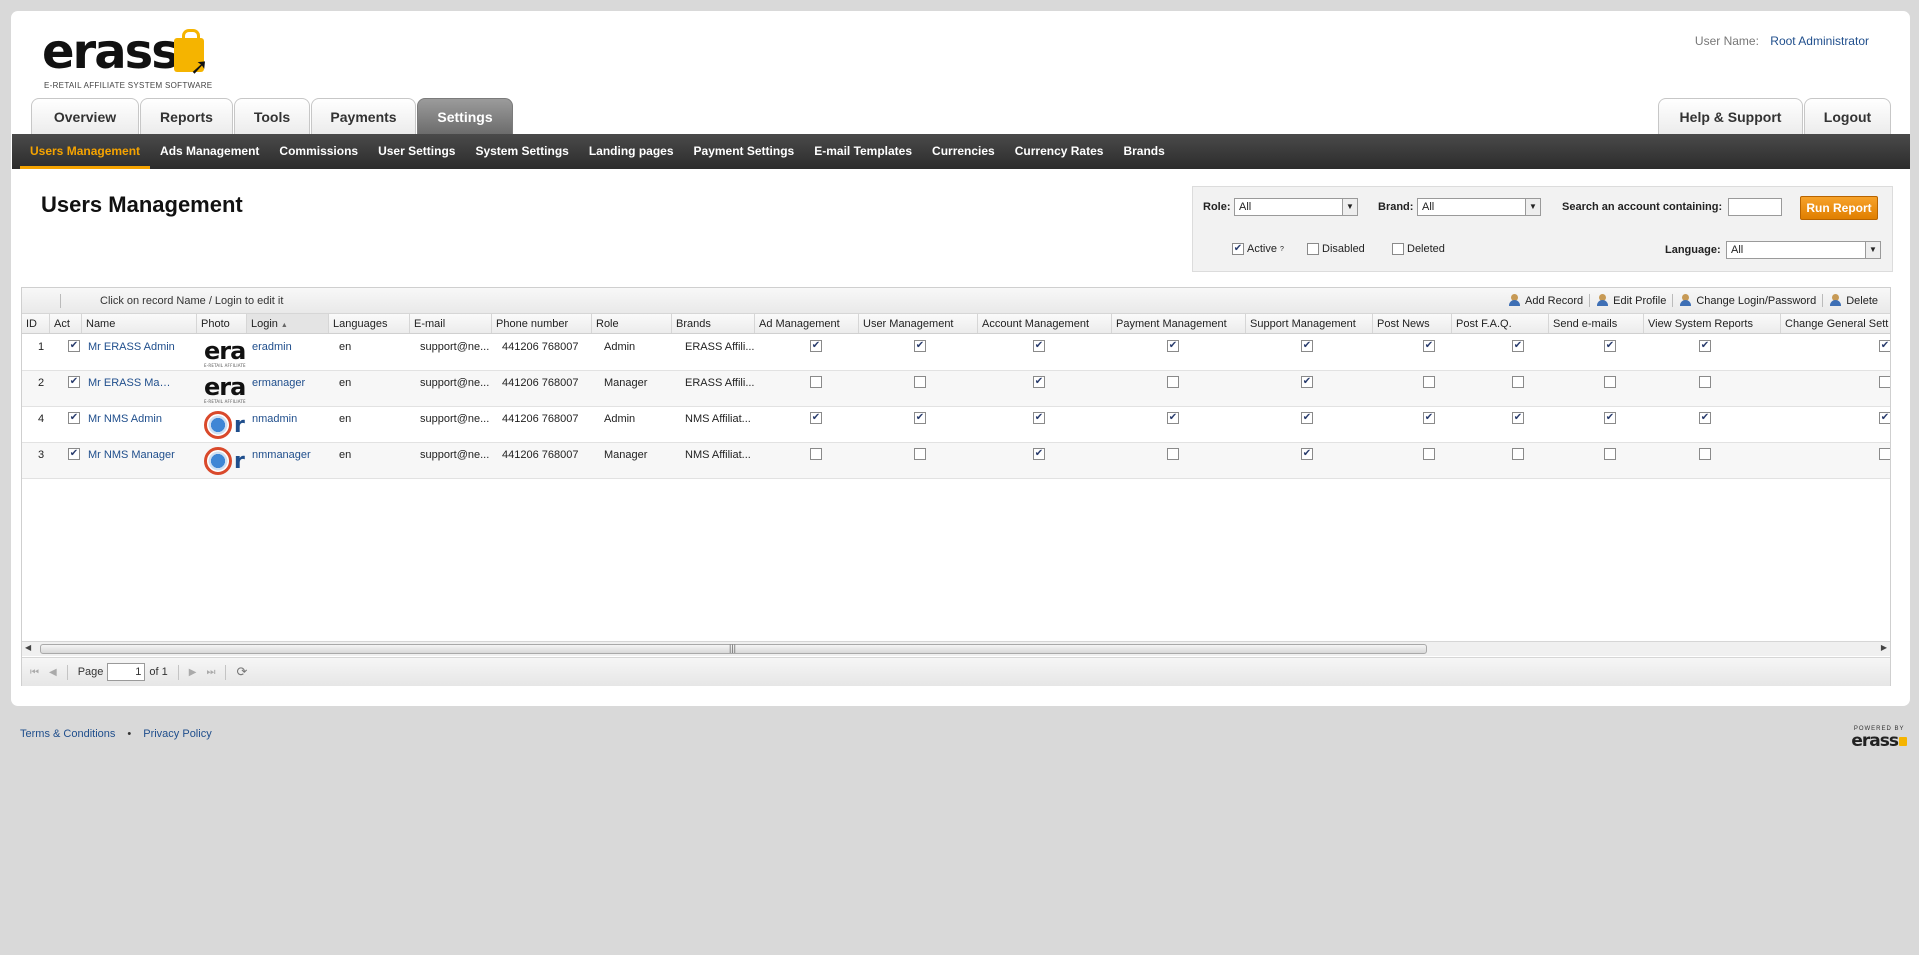  What do you see at coordinates (210, 672) in the screenshot?
I see `last-page-icon: ⏭` at bounding box center [210, 672].